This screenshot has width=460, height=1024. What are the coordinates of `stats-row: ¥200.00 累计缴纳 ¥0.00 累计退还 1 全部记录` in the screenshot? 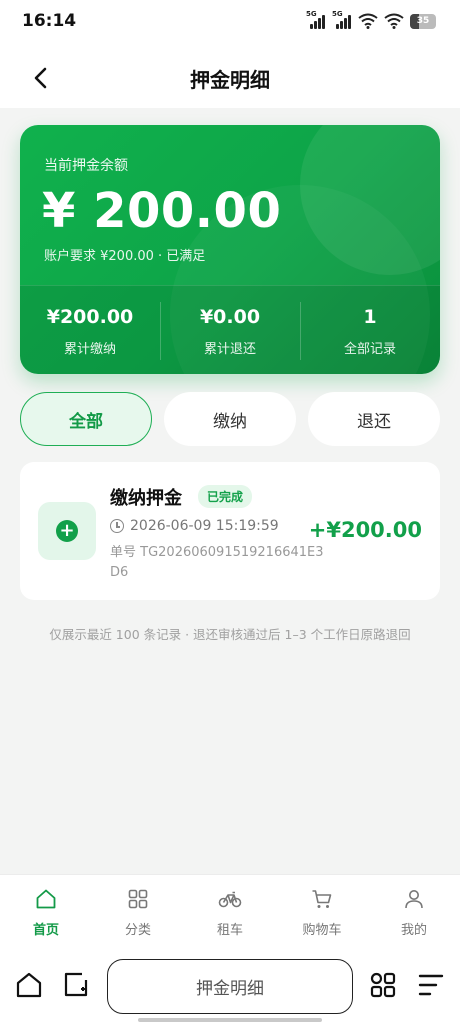 It's located at (230, 329).